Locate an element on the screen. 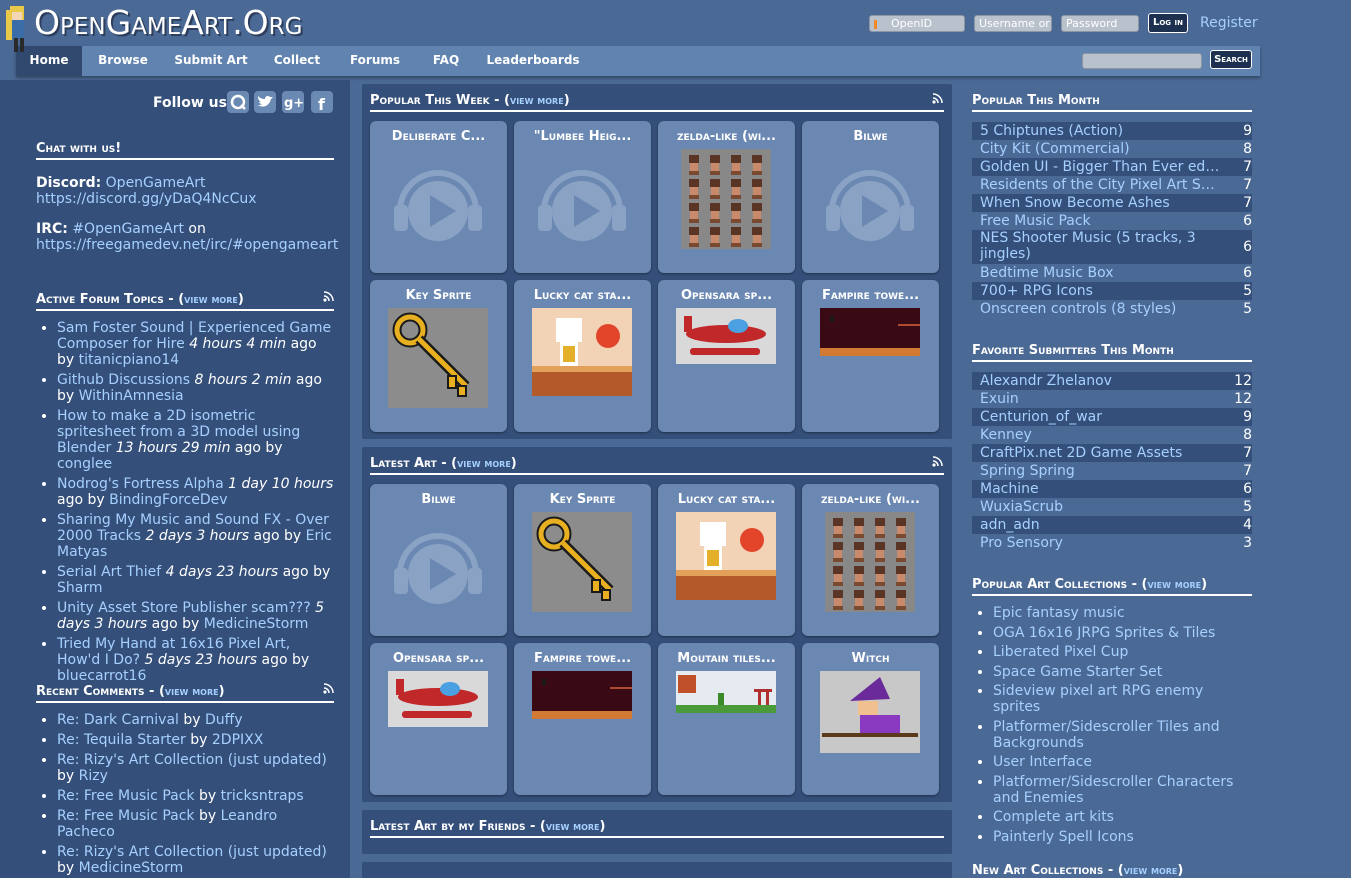 Image resolution: width=1351 pixels, height=878 pixels. comment-link: Re: Tequila Starter is located at coordinates (121, 740).